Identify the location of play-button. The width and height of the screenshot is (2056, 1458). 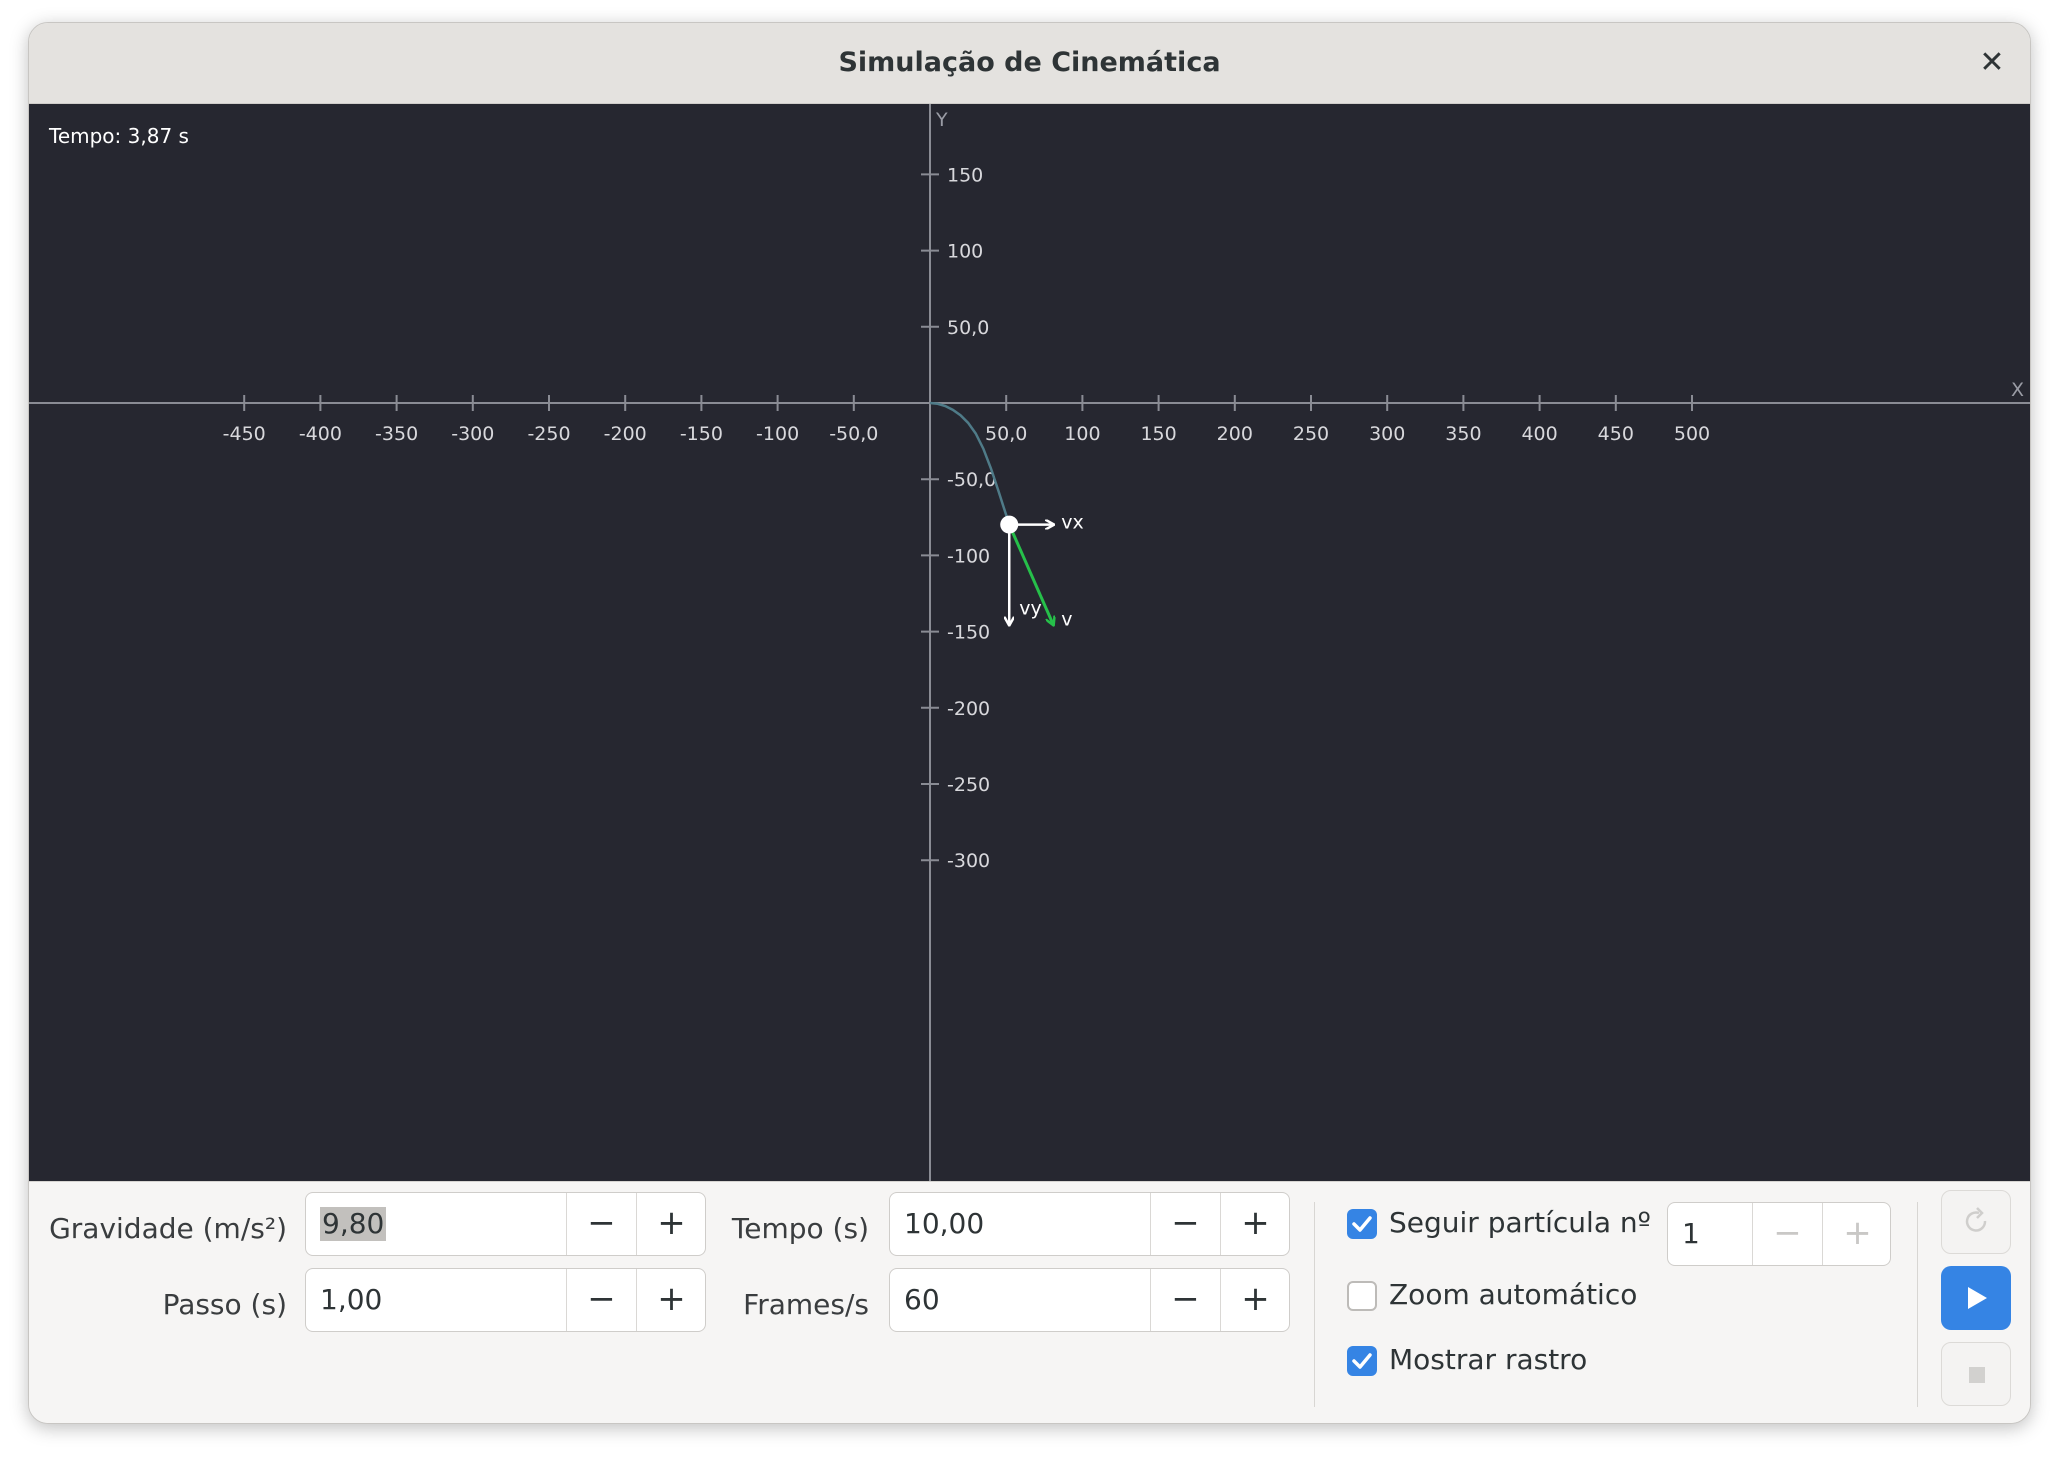
(1976, 1298).